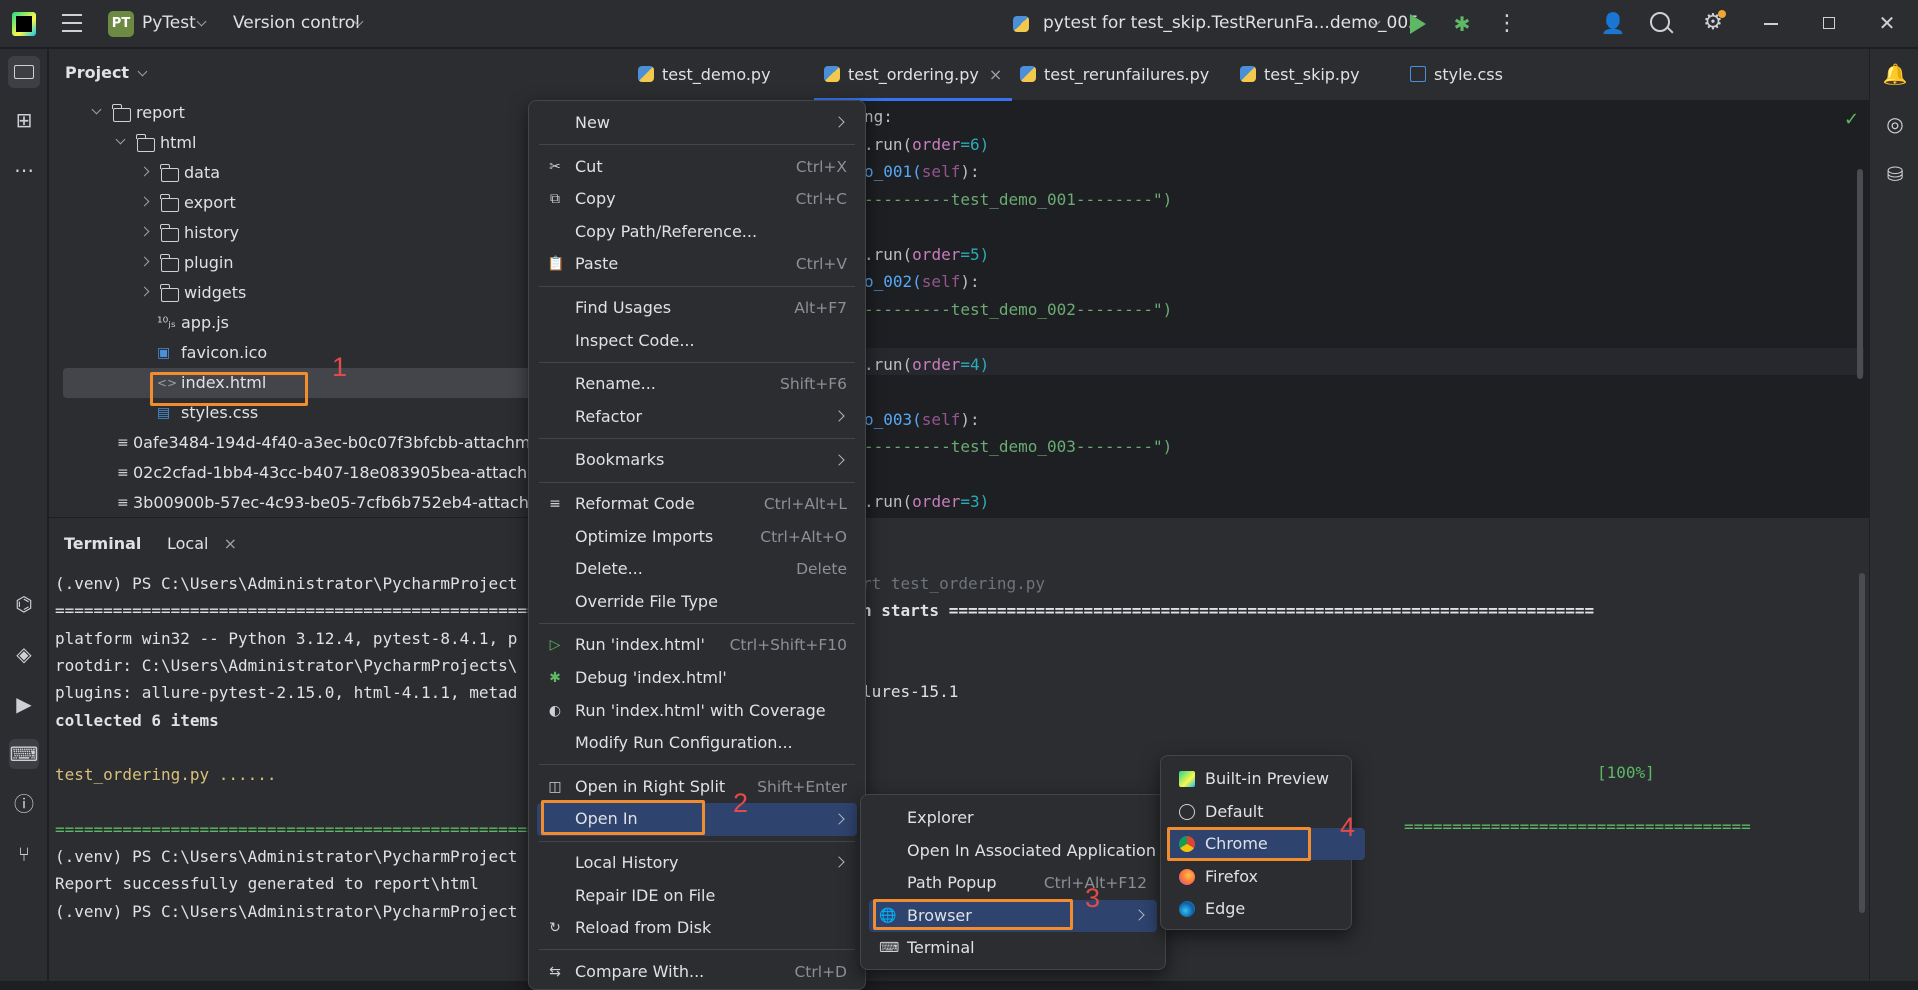 This screenshot has width=1918, height=990. Describe the element at coordinates (1114, 75) in the screenshot. I see `editor-tab: test_rerunfailures.py` at that location.